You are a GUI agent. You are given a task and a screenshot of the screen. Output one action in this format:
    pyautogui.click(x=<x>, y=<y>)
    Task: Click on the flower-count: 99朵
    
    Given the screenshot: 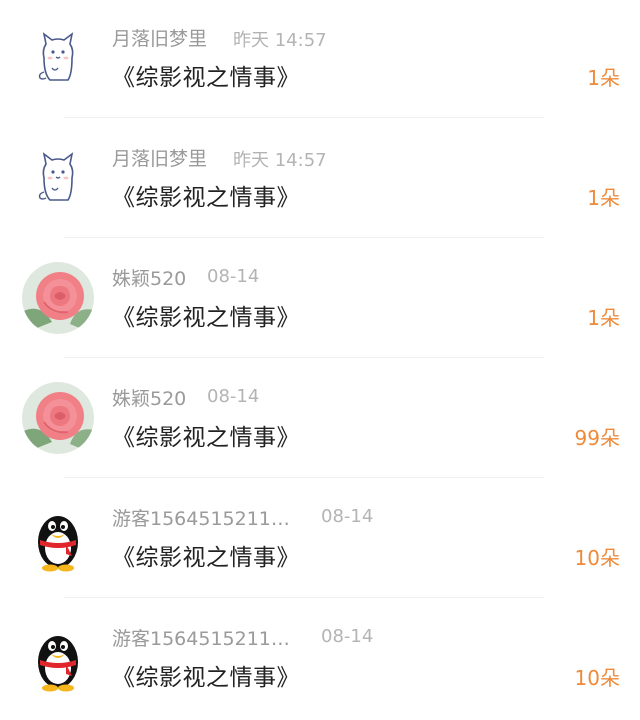 What is the action you would take?
    pyautogui.click(x=597, y=438)
    